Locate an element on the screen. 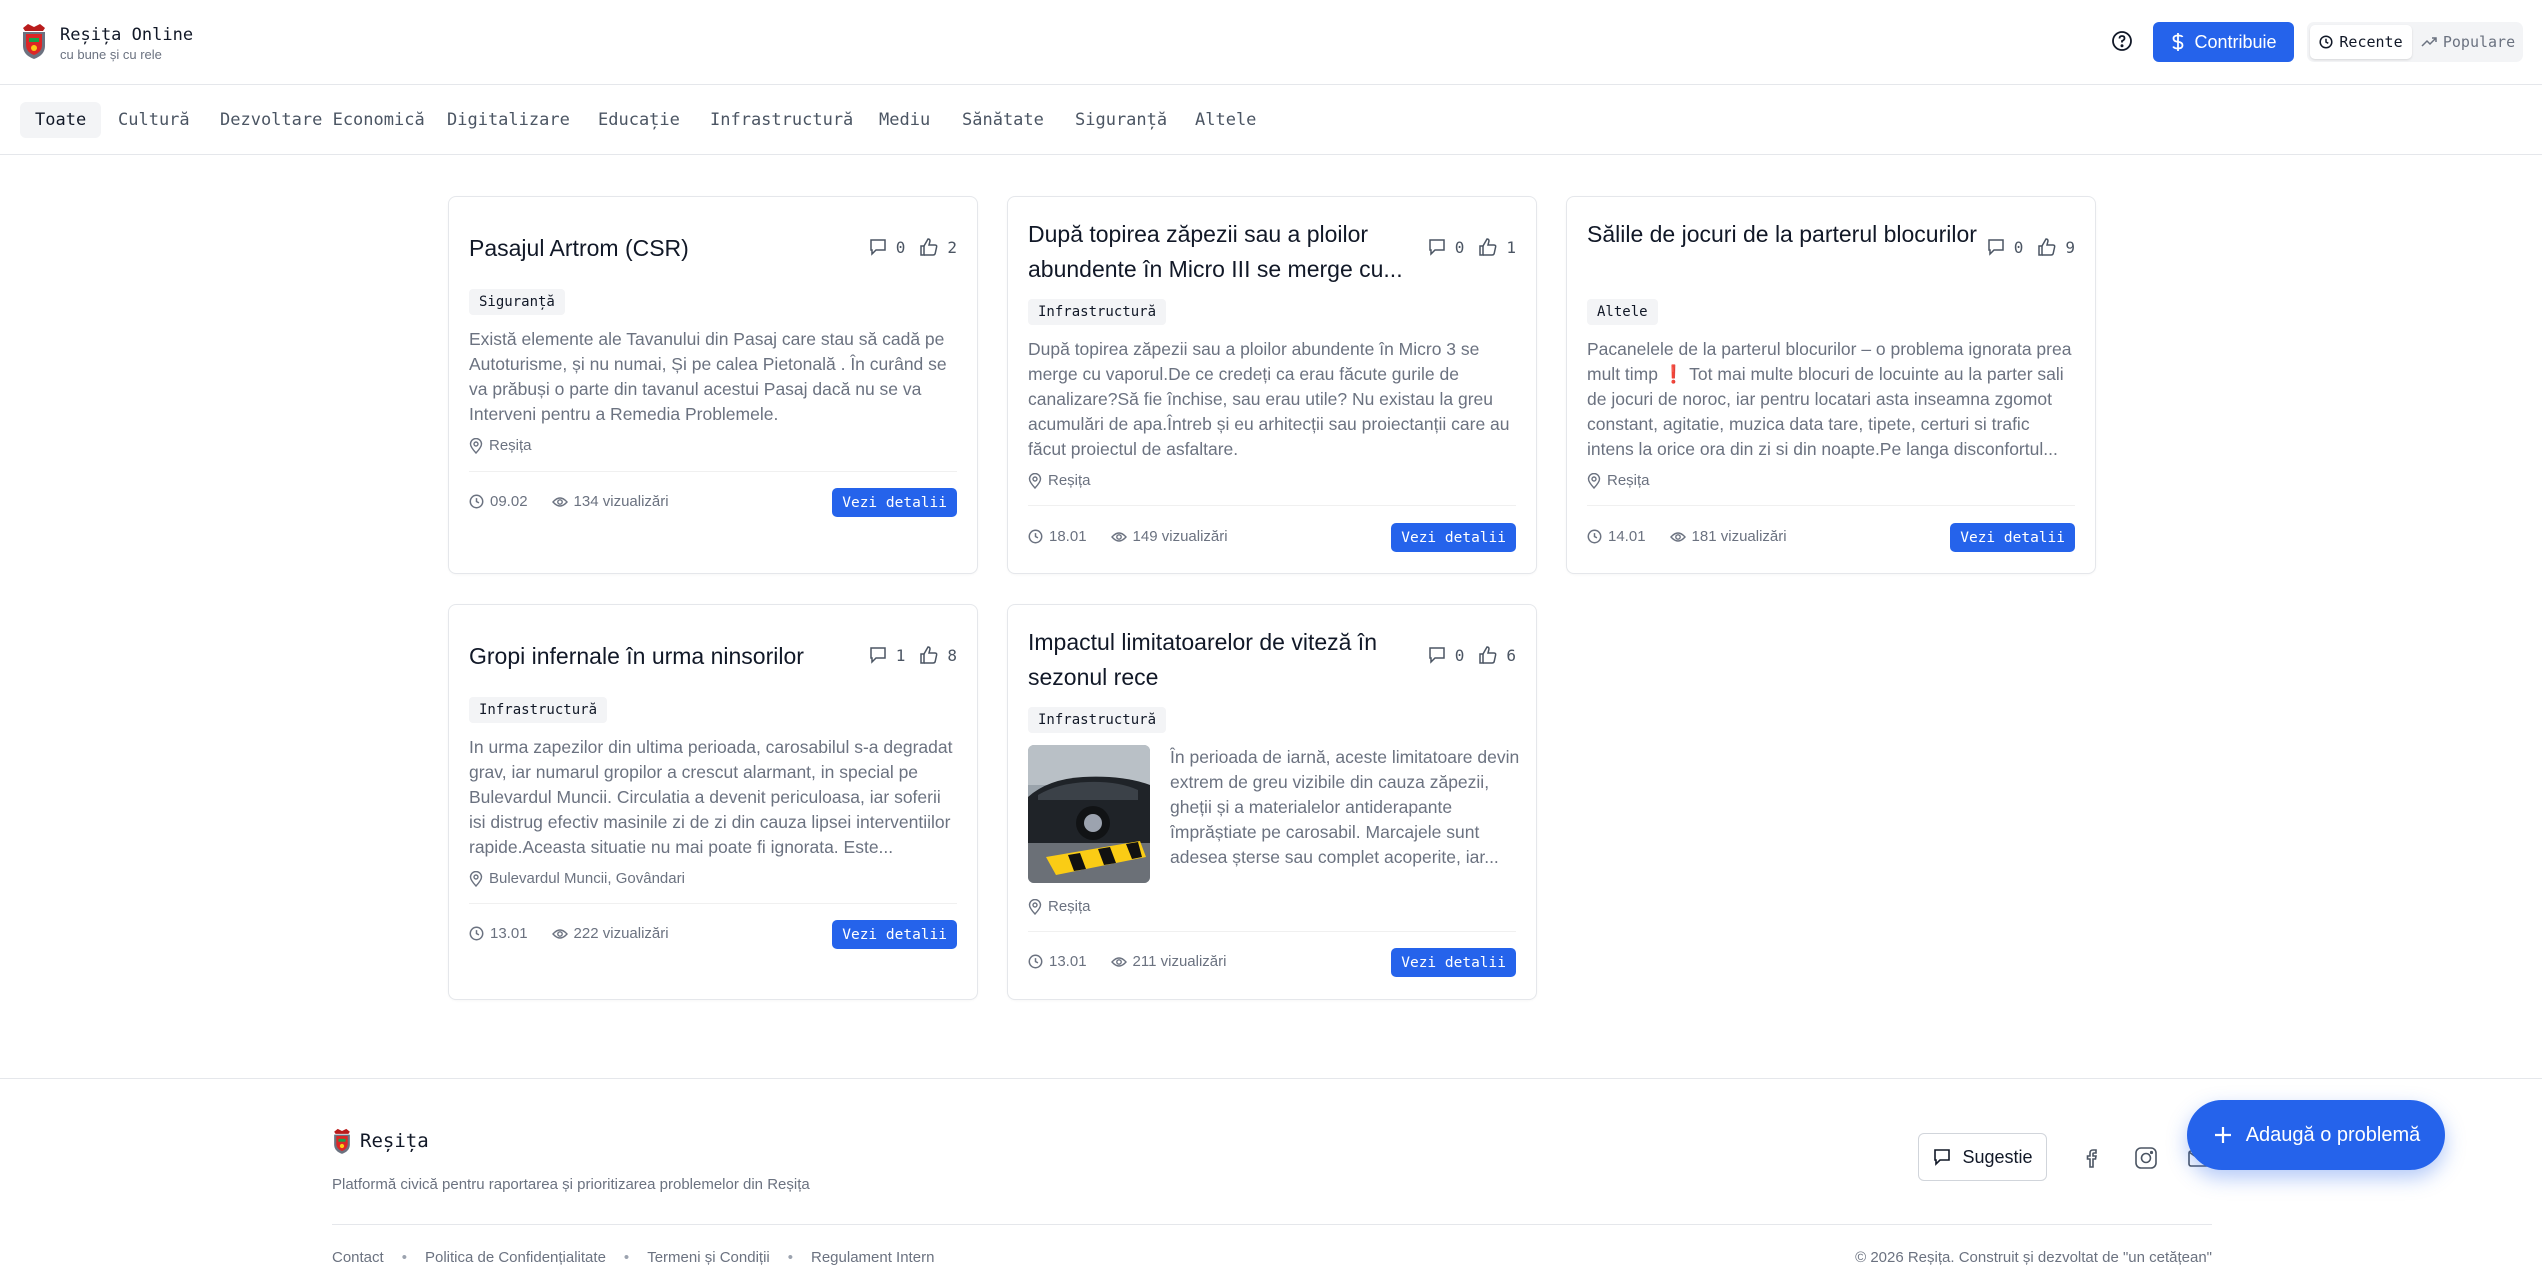  issue-title: Pasajul Artrom (CSR) is located at coordinates (664, 248).